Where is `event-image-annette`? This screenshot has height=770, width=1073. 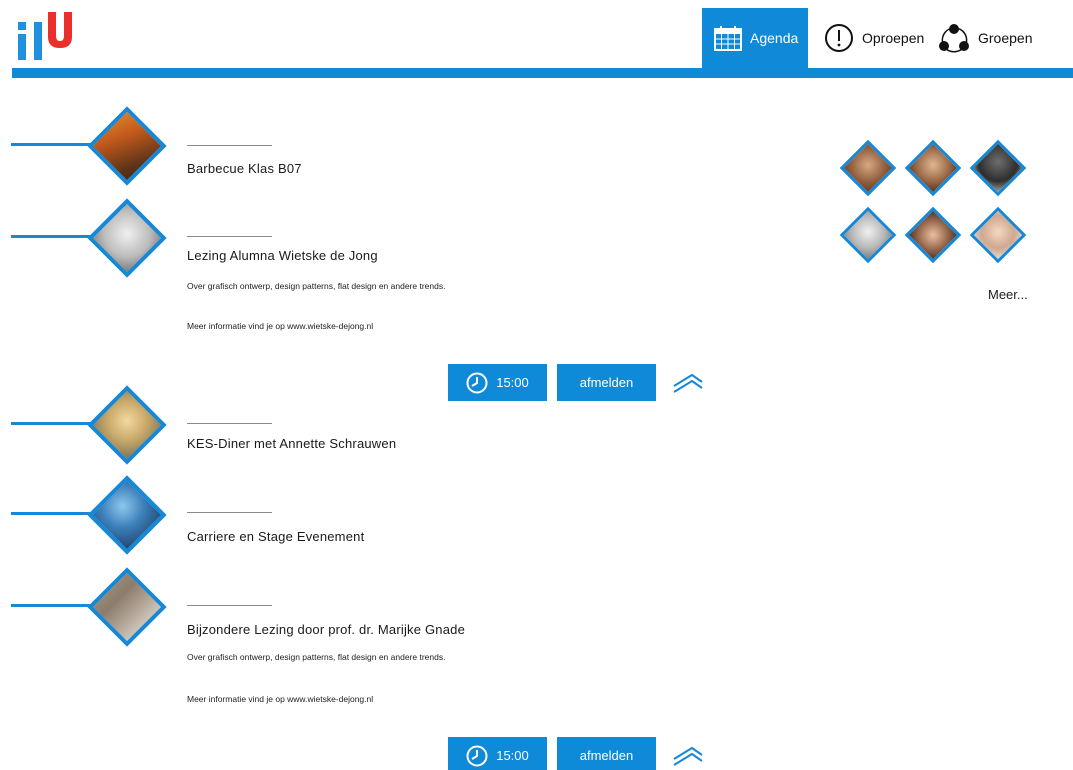 event-image-annette is located at coordinates (127, 425).